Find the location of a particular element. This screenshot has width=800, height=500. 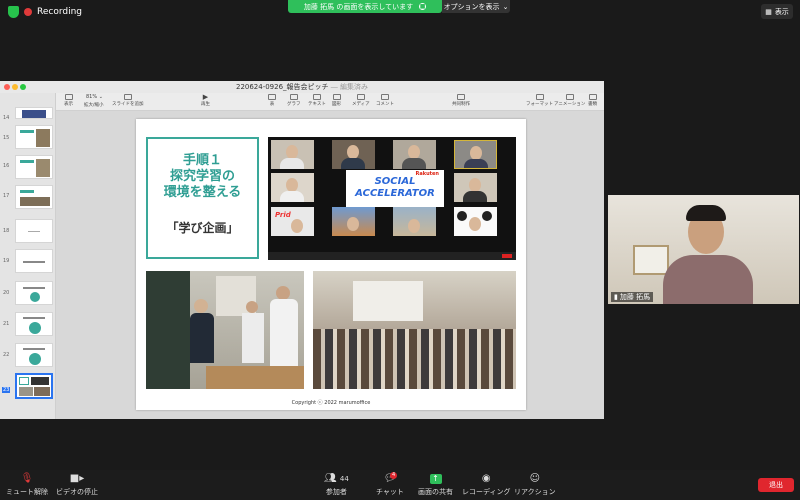

view-button: ▦ 表示 is located at coordinates (777, 11).